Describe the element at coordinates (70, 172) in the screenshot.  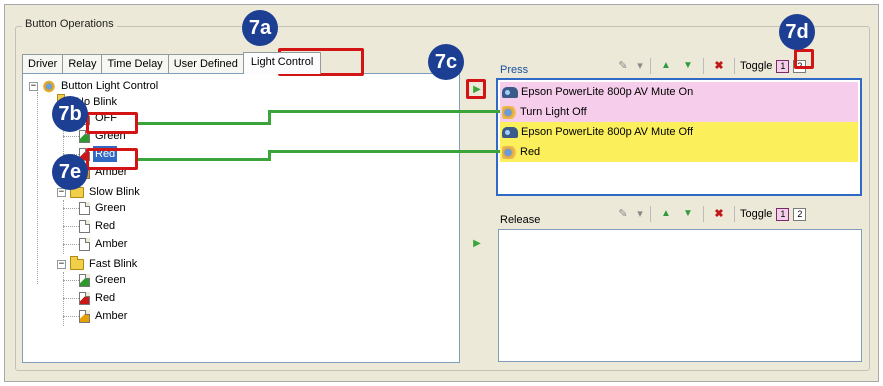
I see `callout-7e: 7e` at that location.